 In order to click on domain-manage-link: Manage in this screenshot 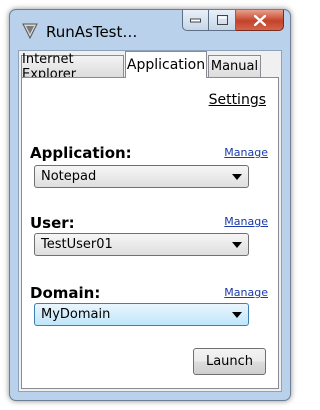, I will do `click(246, 292)`.